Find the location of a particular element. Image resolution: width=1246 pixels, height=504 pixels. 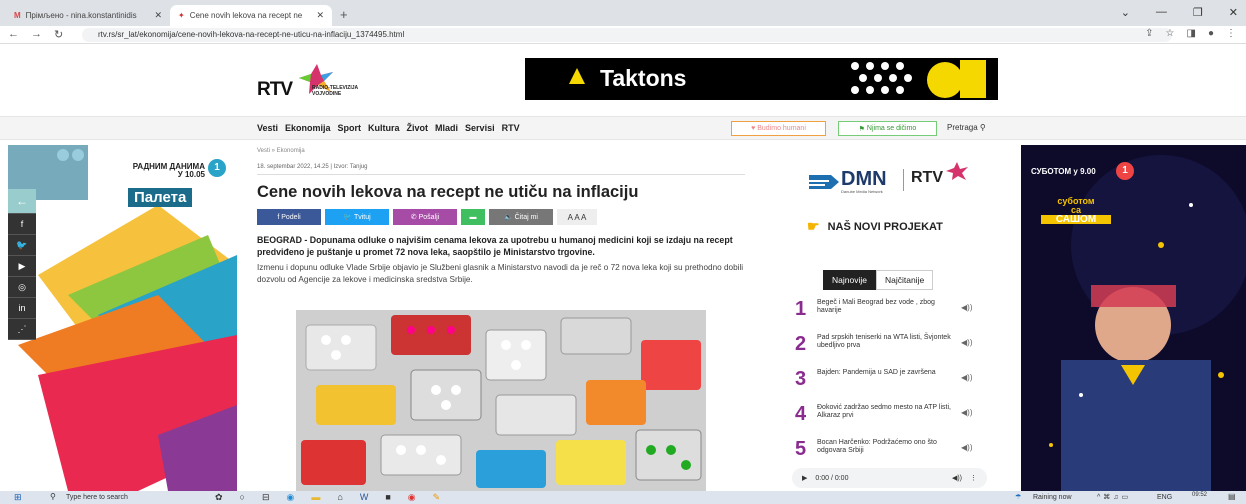

task-view-icon: ⊟ is located at coordinates (266, 497).